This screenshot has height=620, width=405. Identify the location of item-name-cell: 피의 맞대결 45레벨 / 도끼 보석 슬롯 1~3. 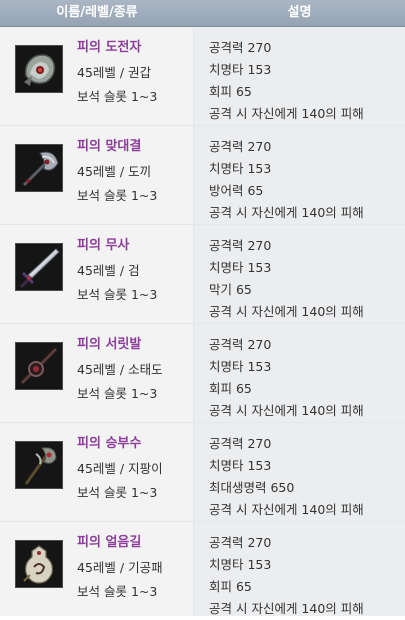
(97, 175).